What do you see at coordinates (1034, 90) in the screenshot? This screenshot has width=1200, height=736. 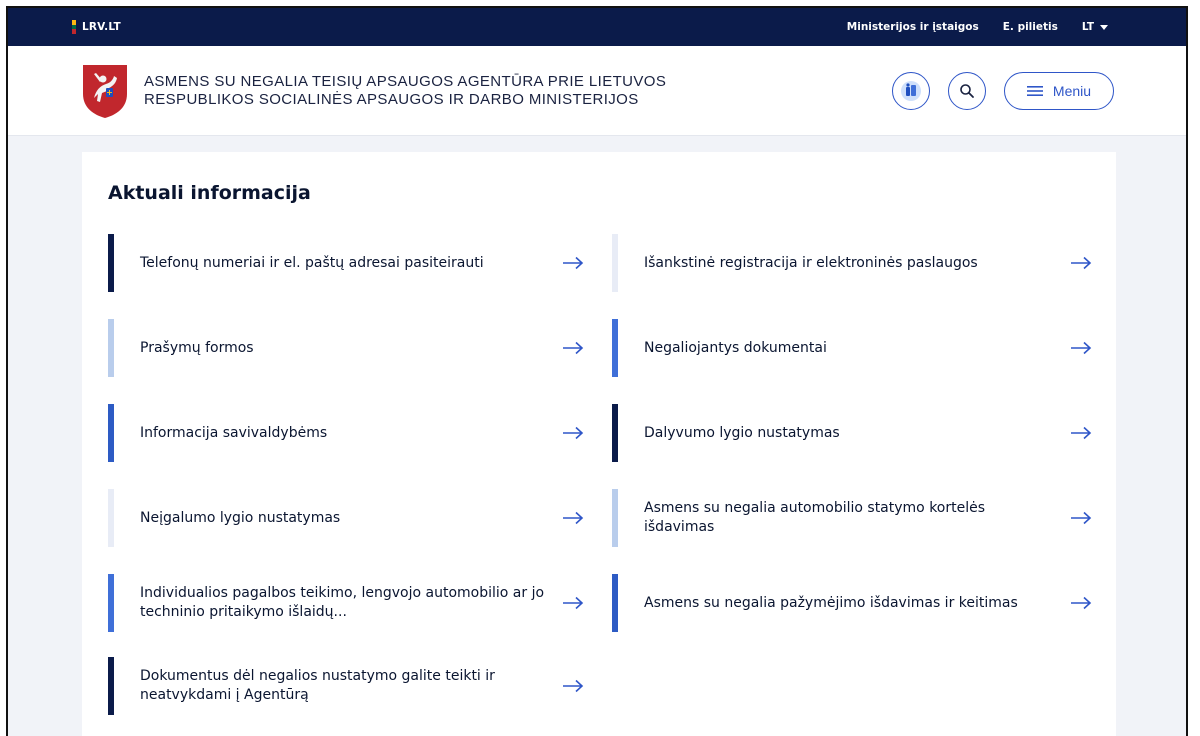 I see `hamburger-icon` at bounding box center [1034, 90].